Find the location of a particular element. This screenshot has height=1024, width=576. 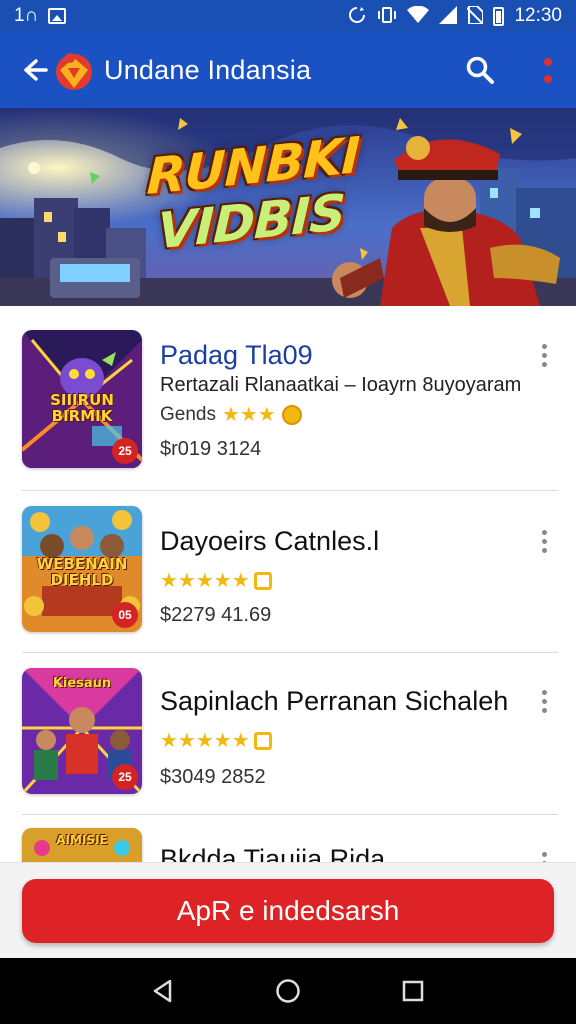

app-bar: Undane Indansia is located at coordinates (288, 70).